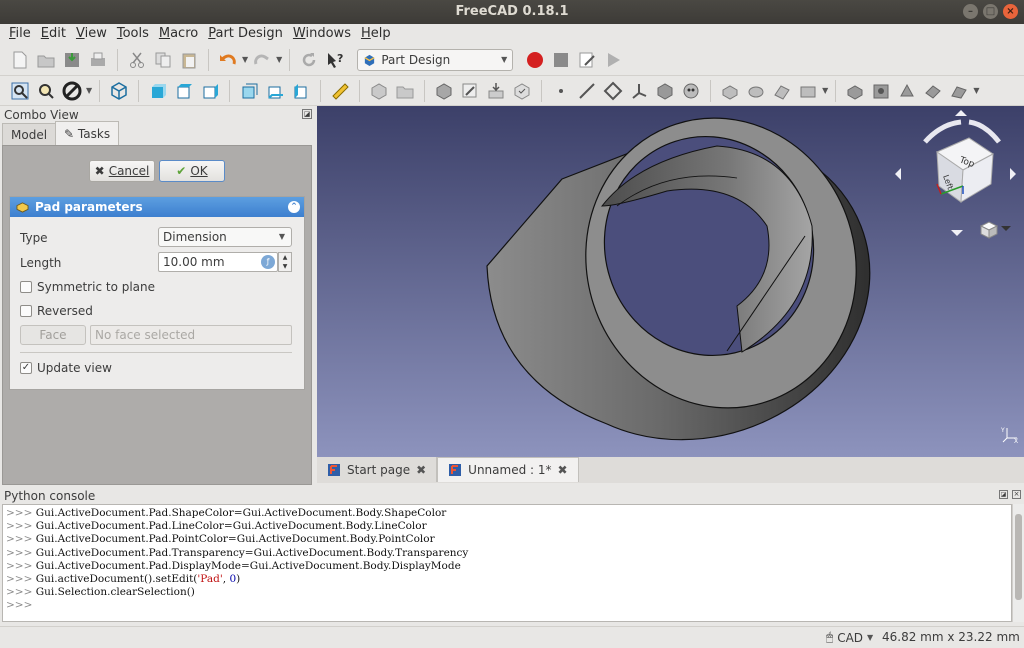  Describe the element at coordinates (53, 335) in the screenshot. I see `face-button: Face` at that location.